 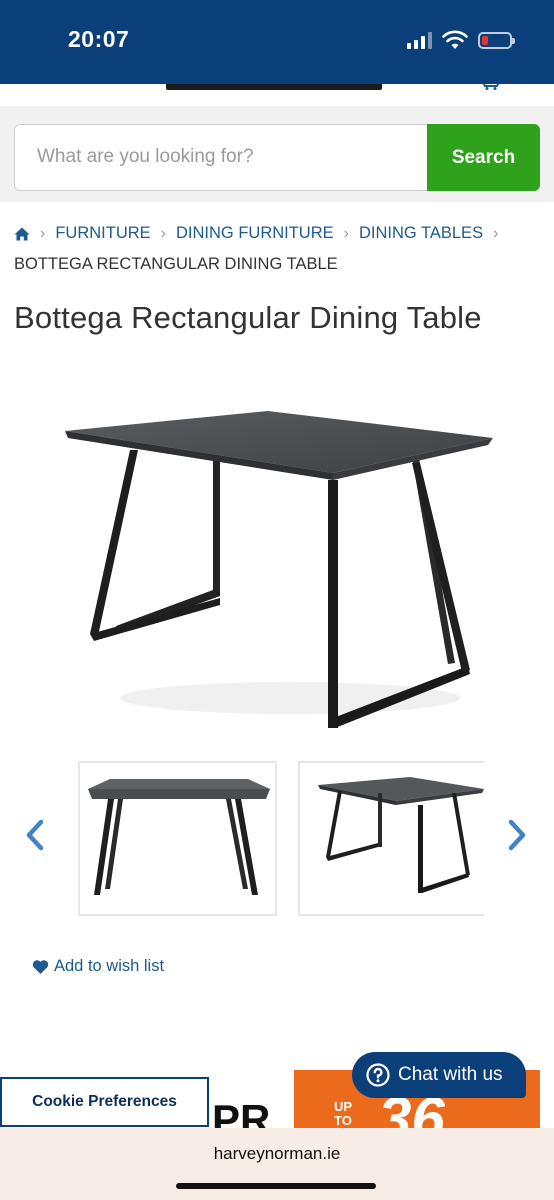 I want to click on cart-icon, so click(x=491, y=87).